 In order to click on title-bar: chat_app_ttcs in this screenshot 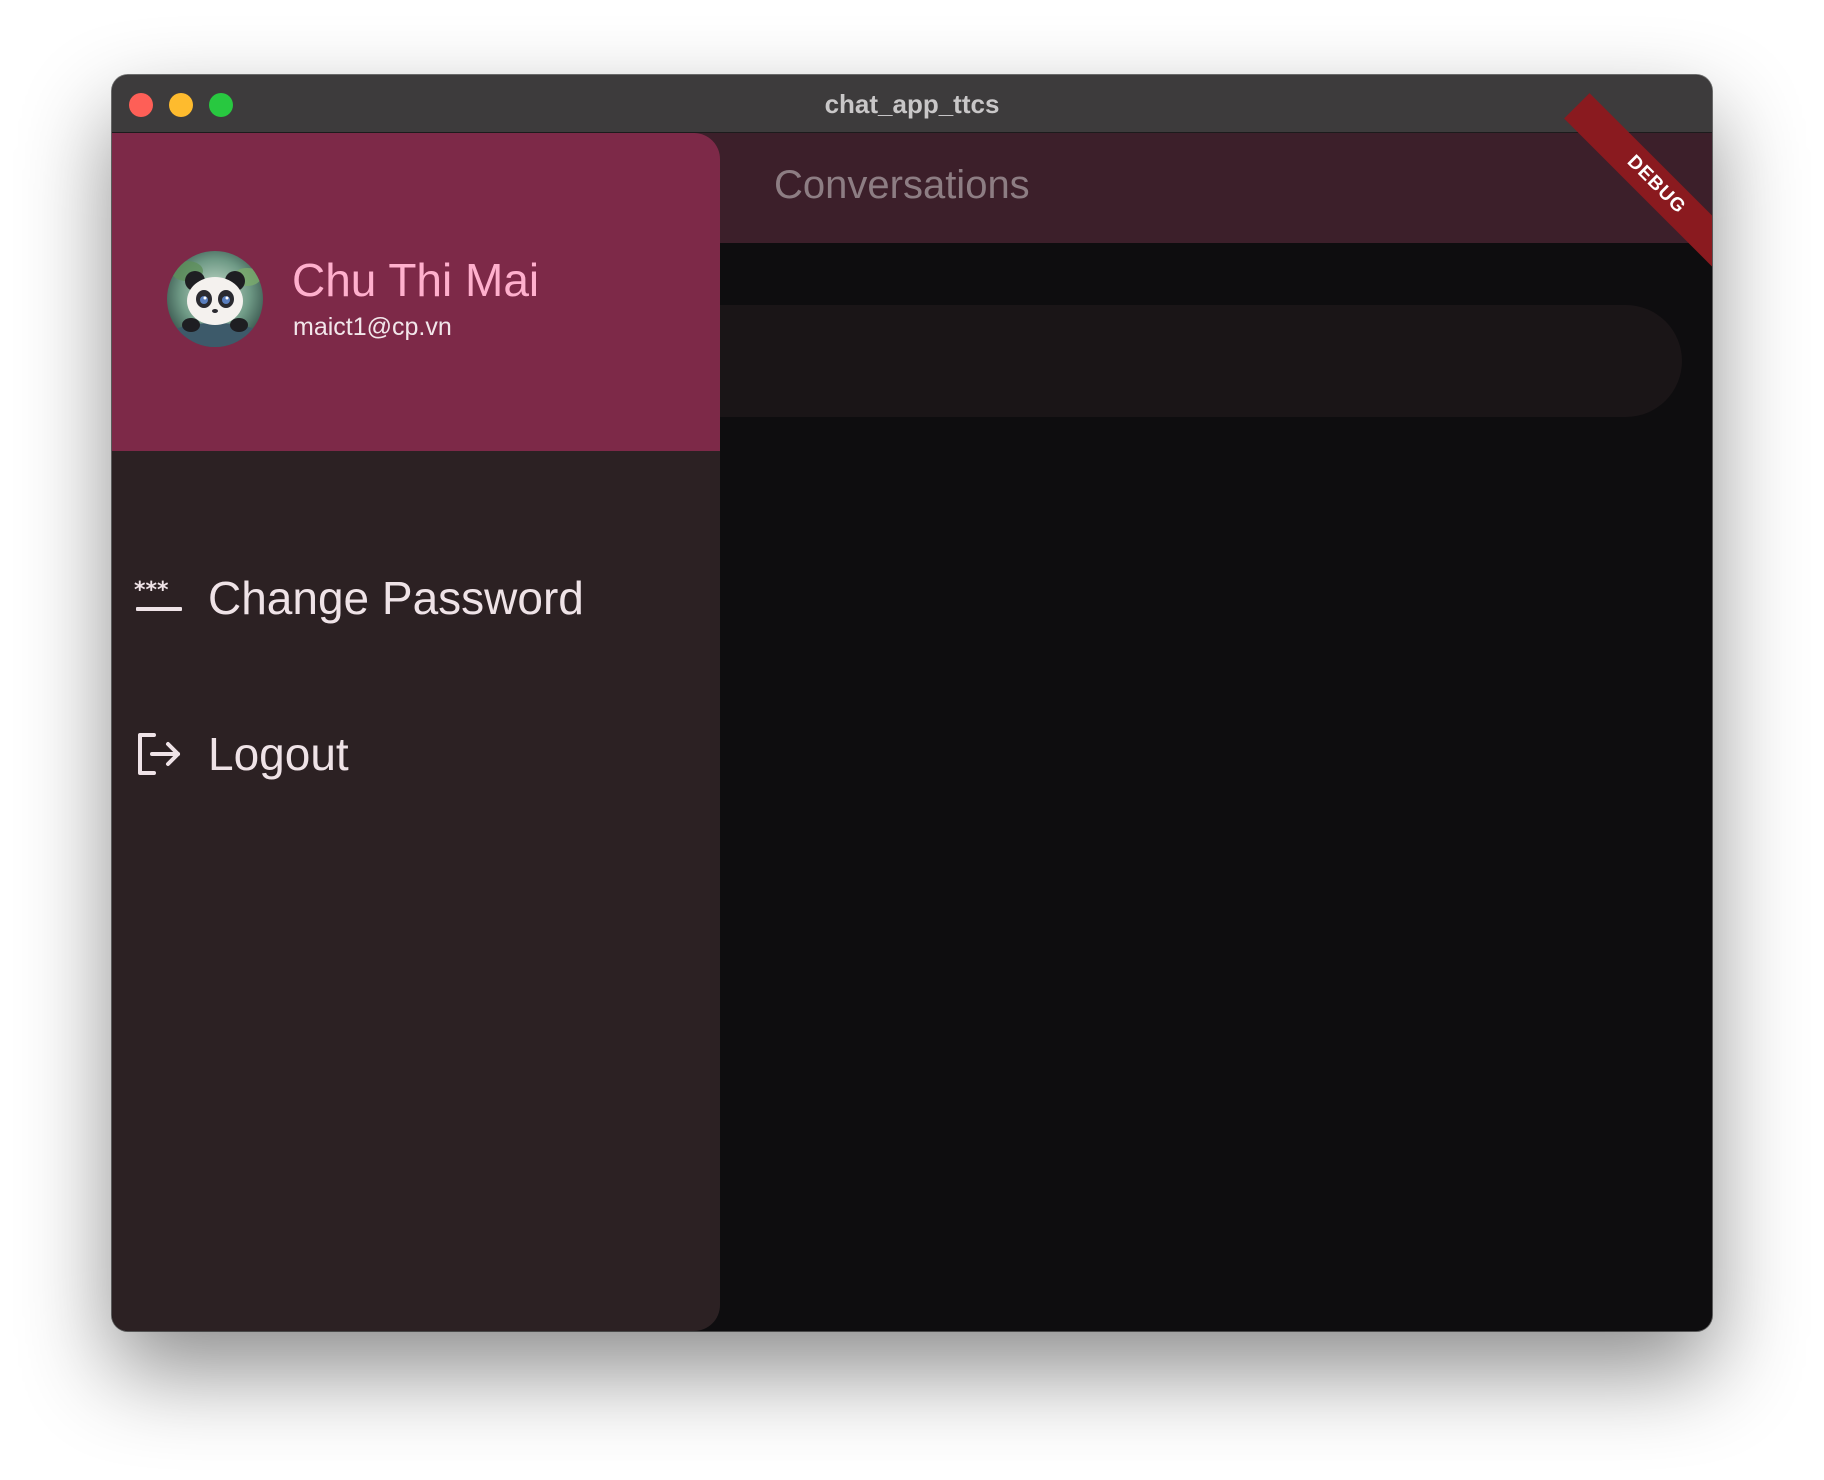, I will do `click(912, 104)`.